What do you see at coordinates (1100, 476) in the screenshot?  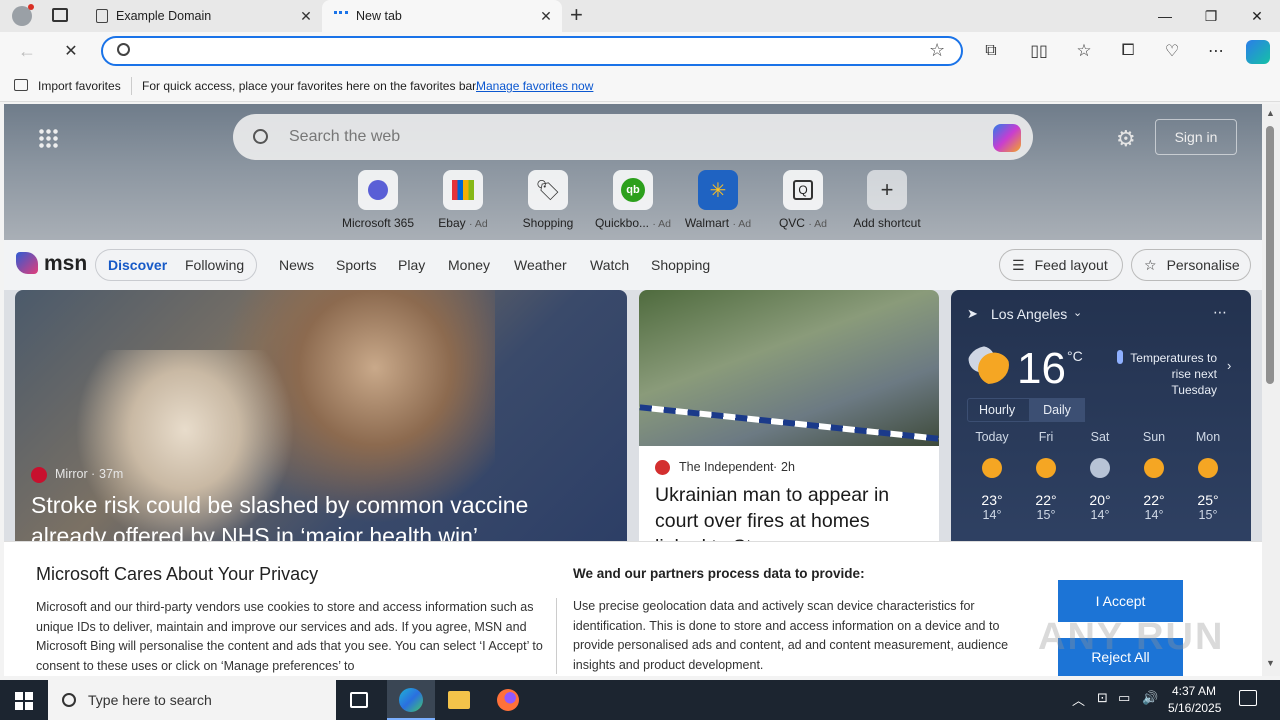 I see `forecast-day: Sat 20° 14°` at bounding box center [1100, 476].